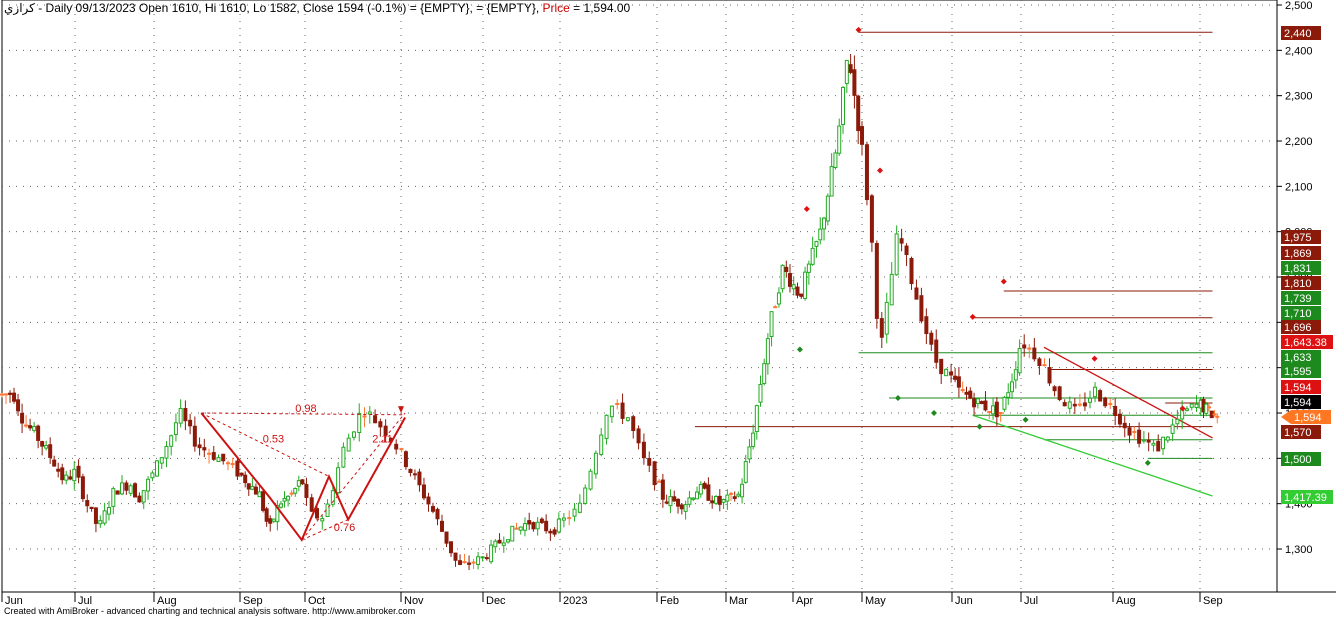  I want to click on pattern-ratio-label: 0.98, so click(305, 409).